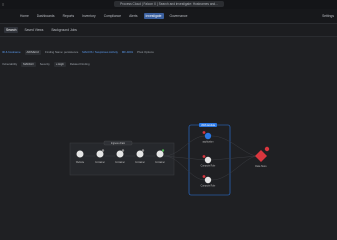 The width and height of the screenshot is (337, 240). I want to click on filter-chip: MANGO, so click(28, 64).